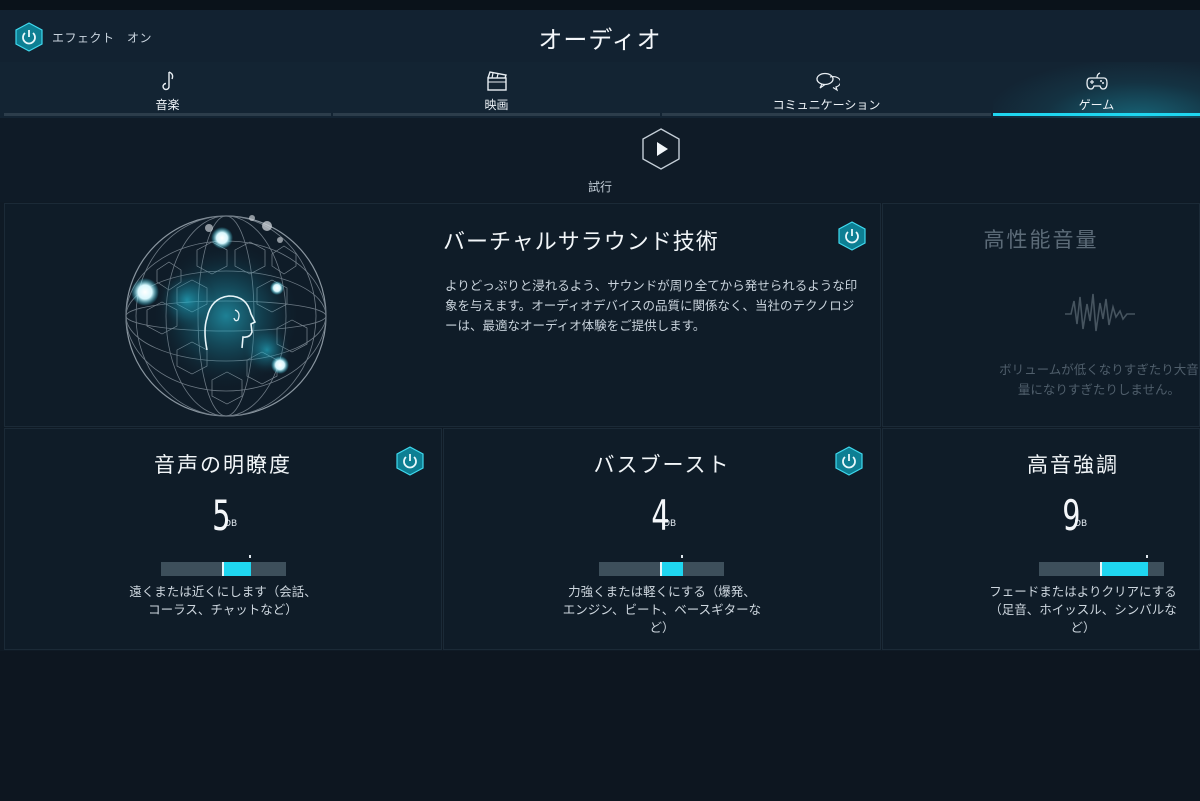 The image size is (1200, 801). I want to click on chat-bubbles-icon, so click(827, 82).